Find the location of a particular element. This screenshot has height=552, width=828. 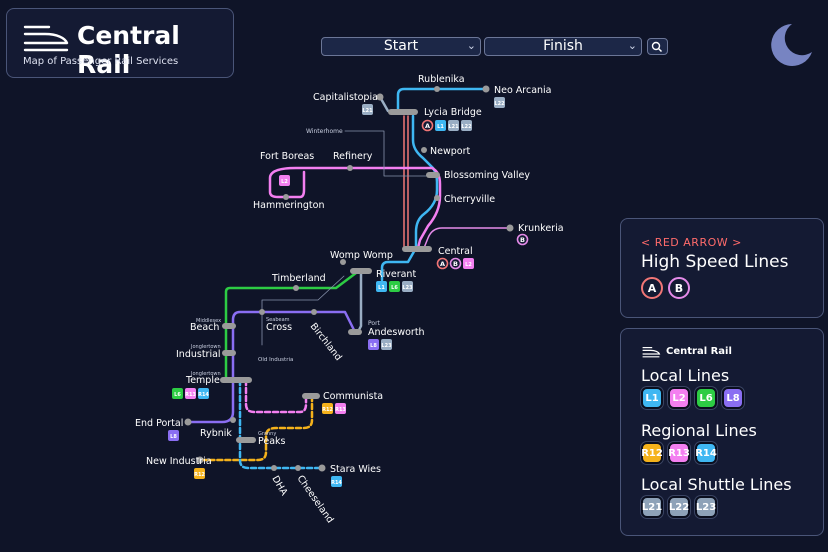

label-winterhome: Winterhome is located at coordinates (324, 131).